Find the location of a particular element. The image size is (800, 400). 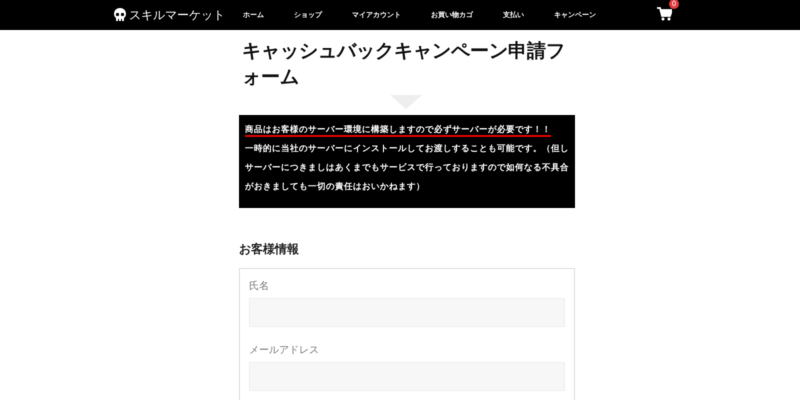

field-label: 氏名 is located at coordinates (259, 286).